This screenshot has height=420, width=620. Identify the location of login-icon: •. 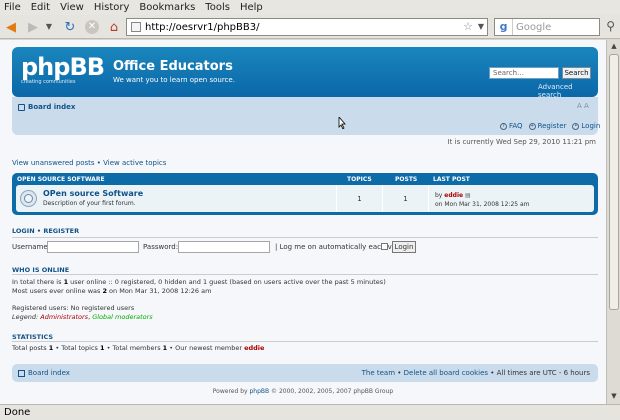
(576, 126).